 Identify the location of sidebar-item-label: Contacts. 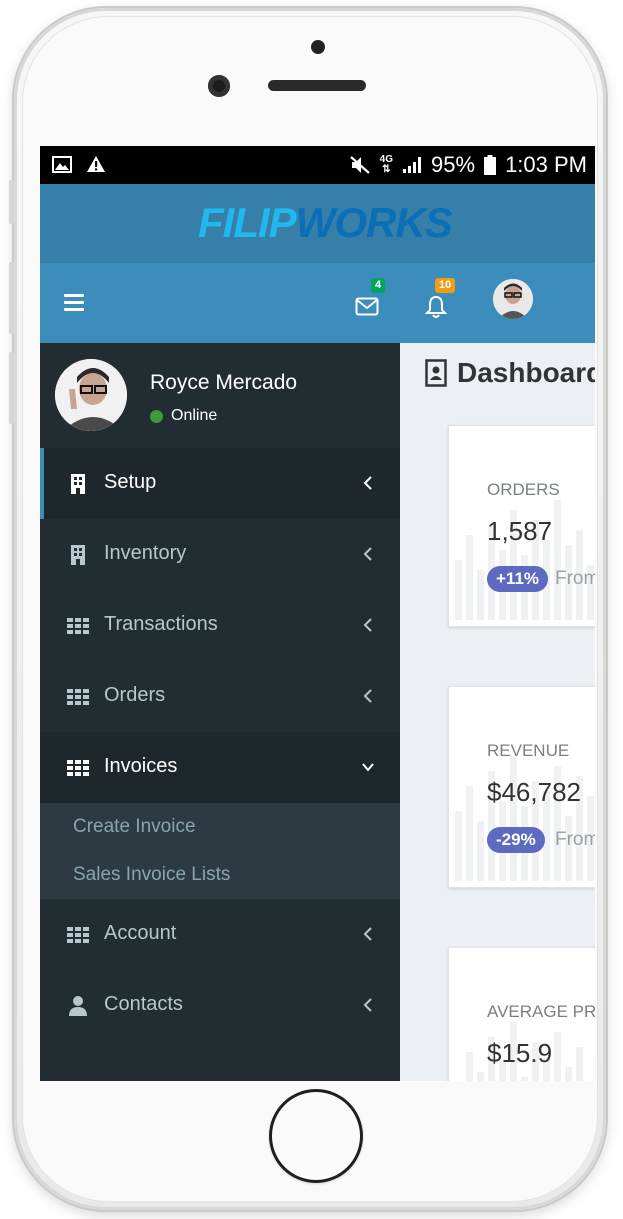
(143, 1004).